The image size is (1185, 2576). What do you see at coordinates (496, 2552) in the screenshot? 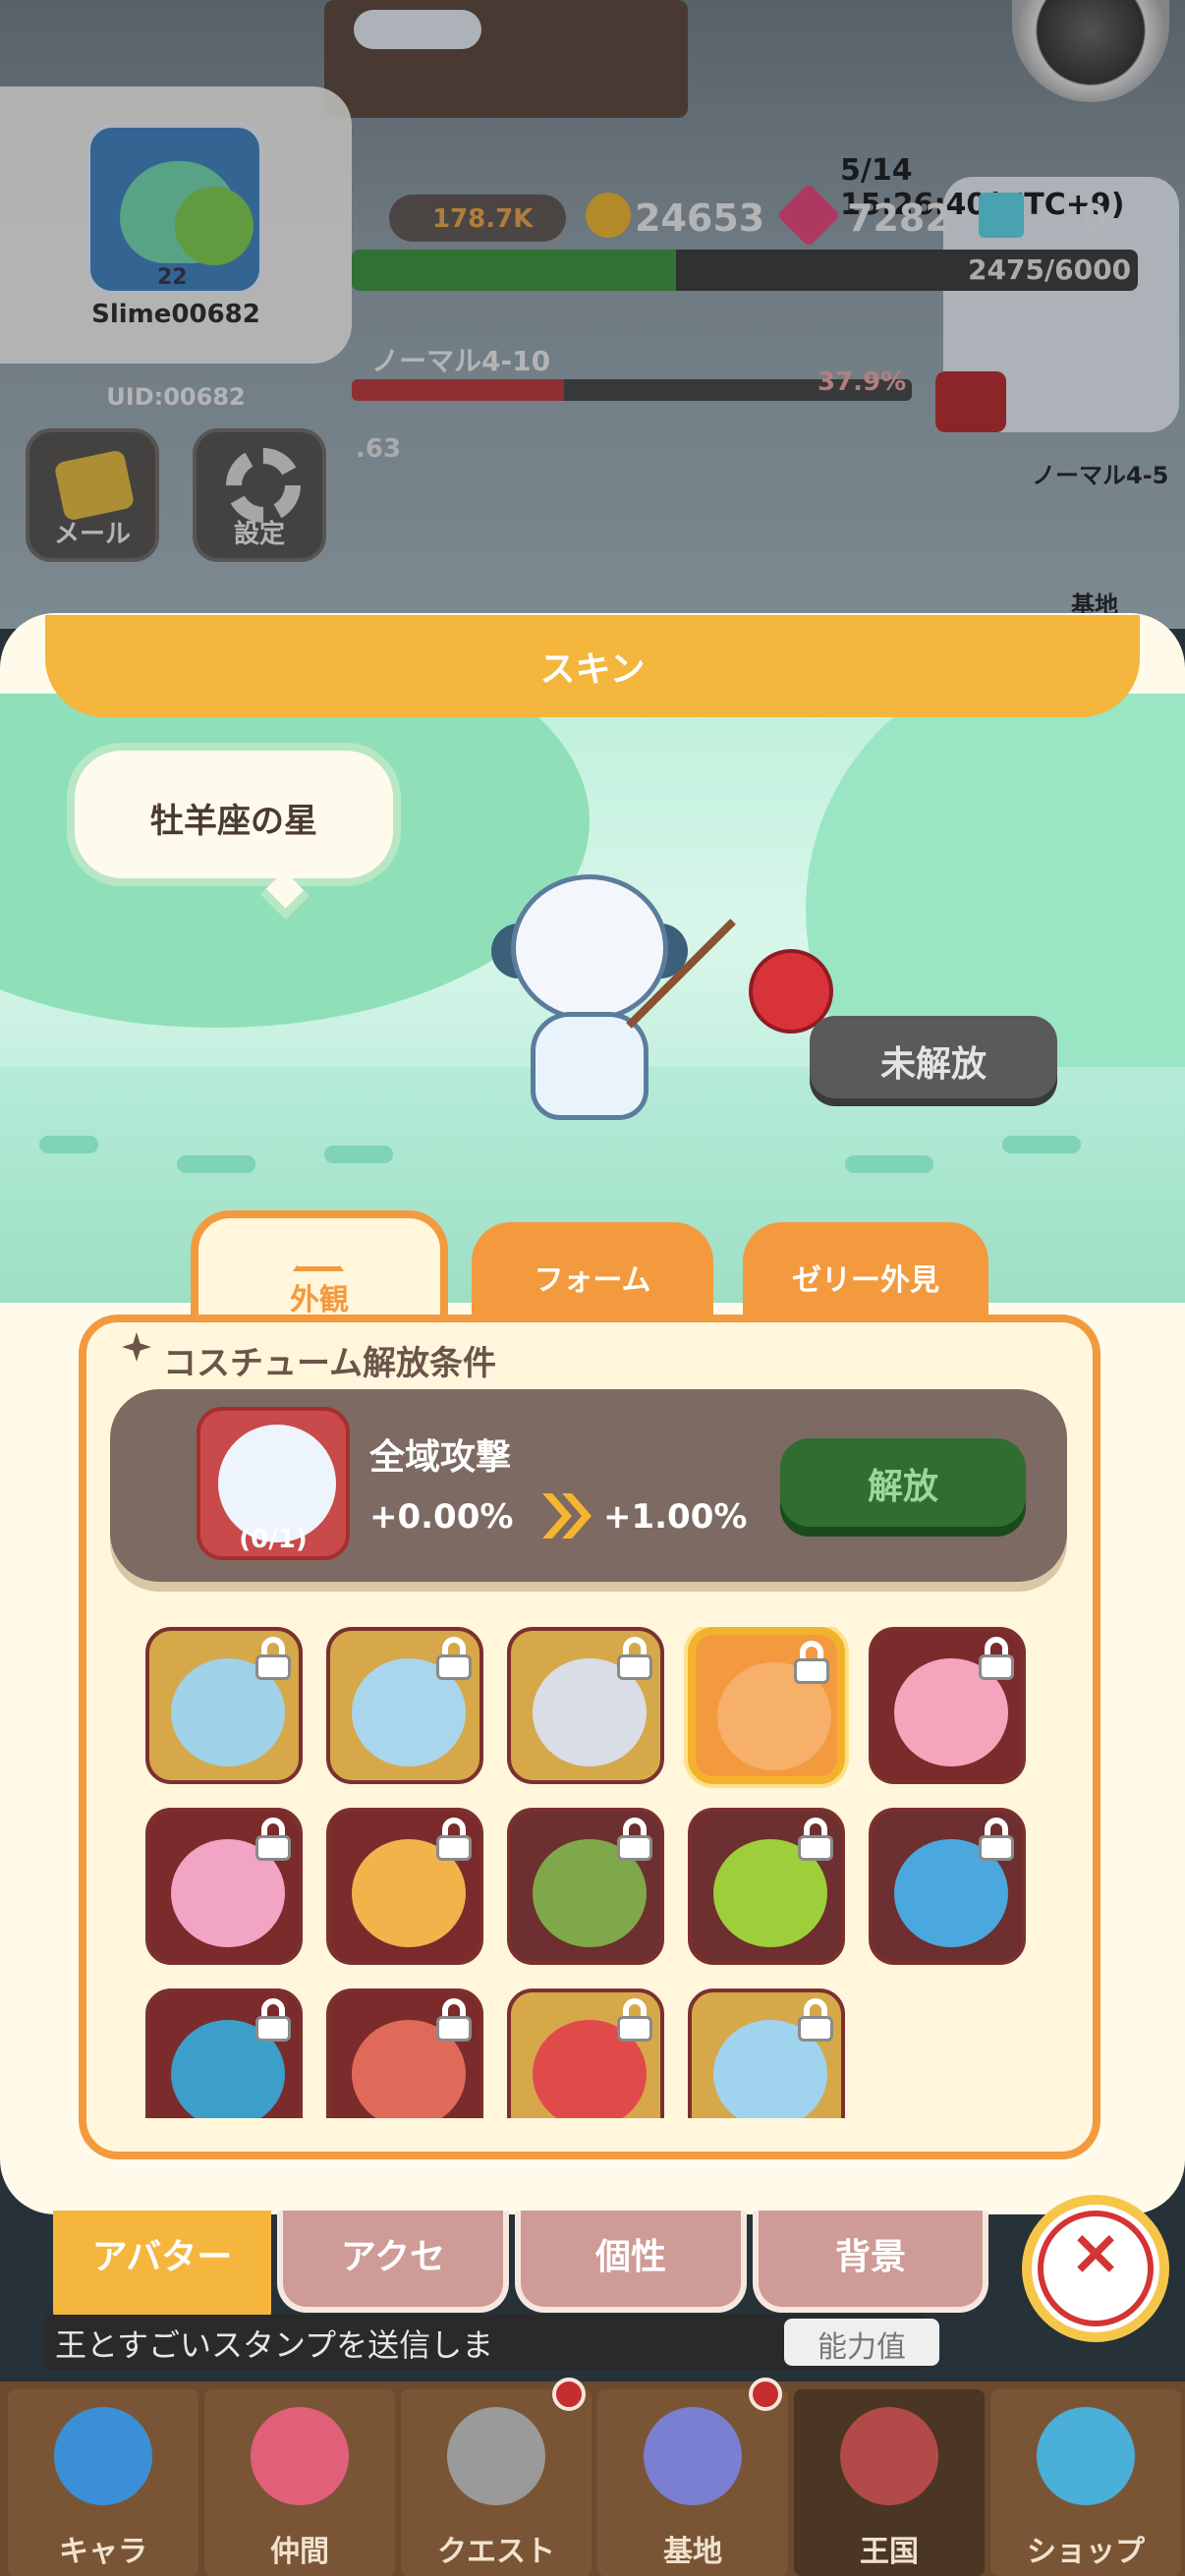
I see `nav-label: クエスト` at bounding box center [496, 2552].